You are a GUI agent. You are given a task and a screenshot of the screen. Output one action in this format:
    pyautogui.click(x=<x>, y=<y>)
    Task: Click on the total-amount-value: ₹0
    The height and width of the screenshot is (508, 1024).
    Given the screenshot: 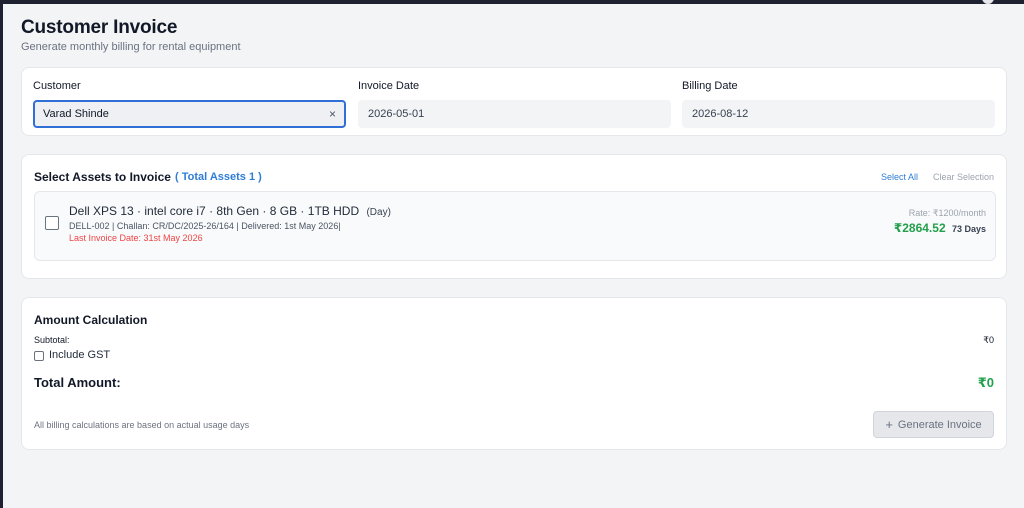 What is the action you would take?
    pyautogui.click(x=985, y=382)
    